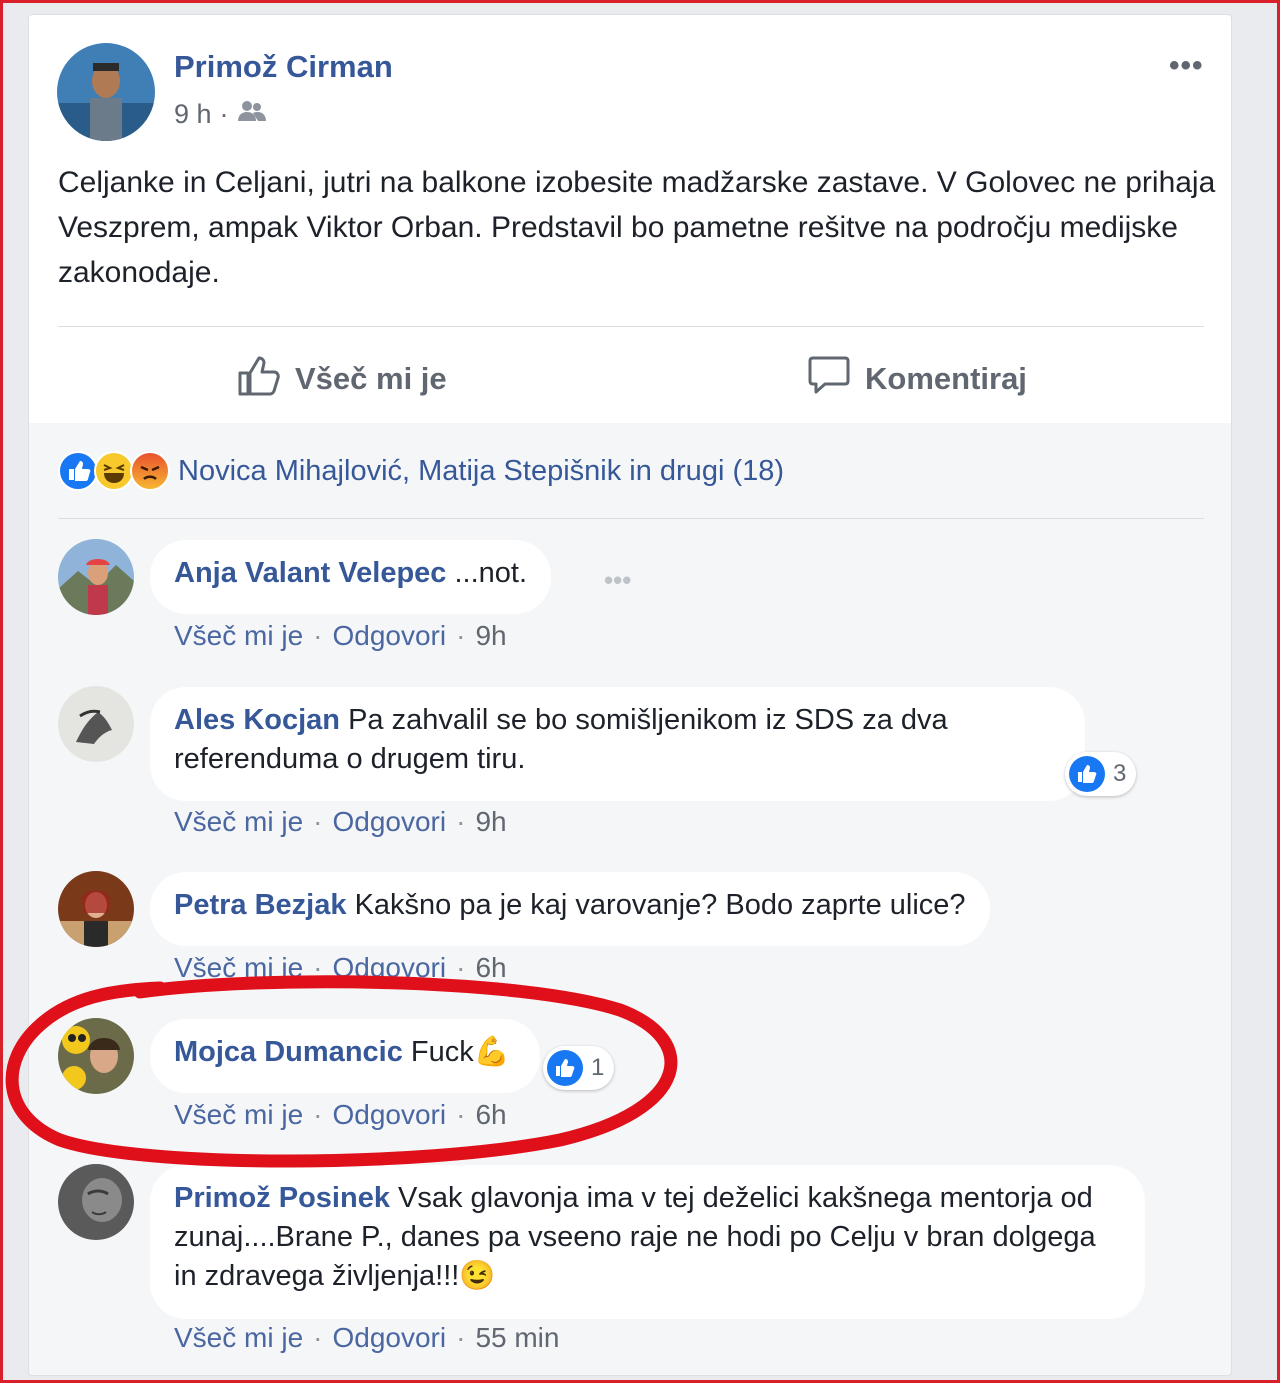 The width and height of the screenshot is (1280, 1383). What do you see at coordinates (260, 905) in the screenshot?
I see `commenter-name: Petra Bezjak` at bounding box center [260, 905].